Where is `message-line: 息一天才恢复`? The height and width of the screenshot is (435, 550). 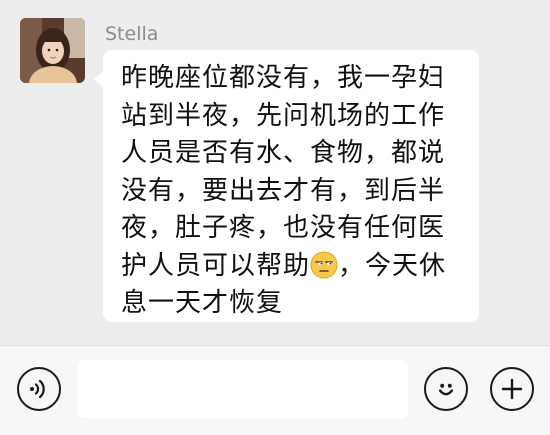
message-line: 息一天才恢复 is located at coordinates (202, 303).